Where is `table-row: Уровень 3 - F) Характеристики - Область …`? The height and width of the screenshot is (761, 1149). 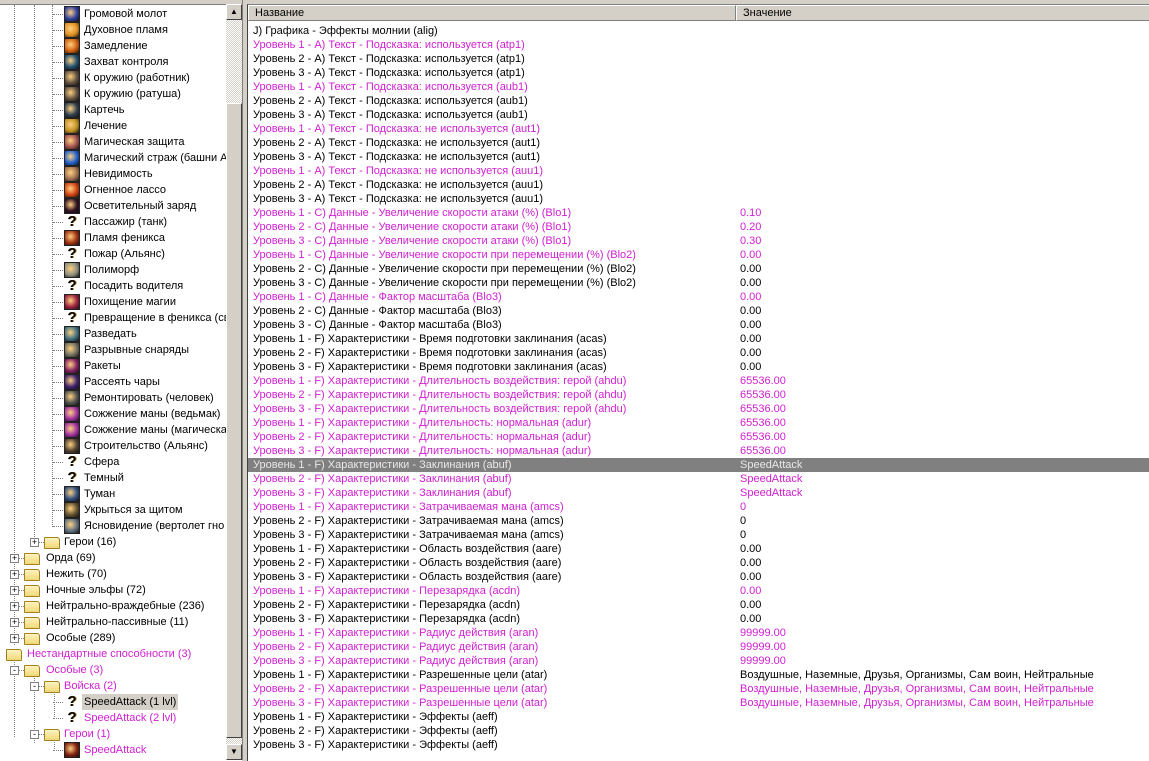
table-row: Уровень 3 - F) Характеристики - Область … is located at coordinates (698, 577).